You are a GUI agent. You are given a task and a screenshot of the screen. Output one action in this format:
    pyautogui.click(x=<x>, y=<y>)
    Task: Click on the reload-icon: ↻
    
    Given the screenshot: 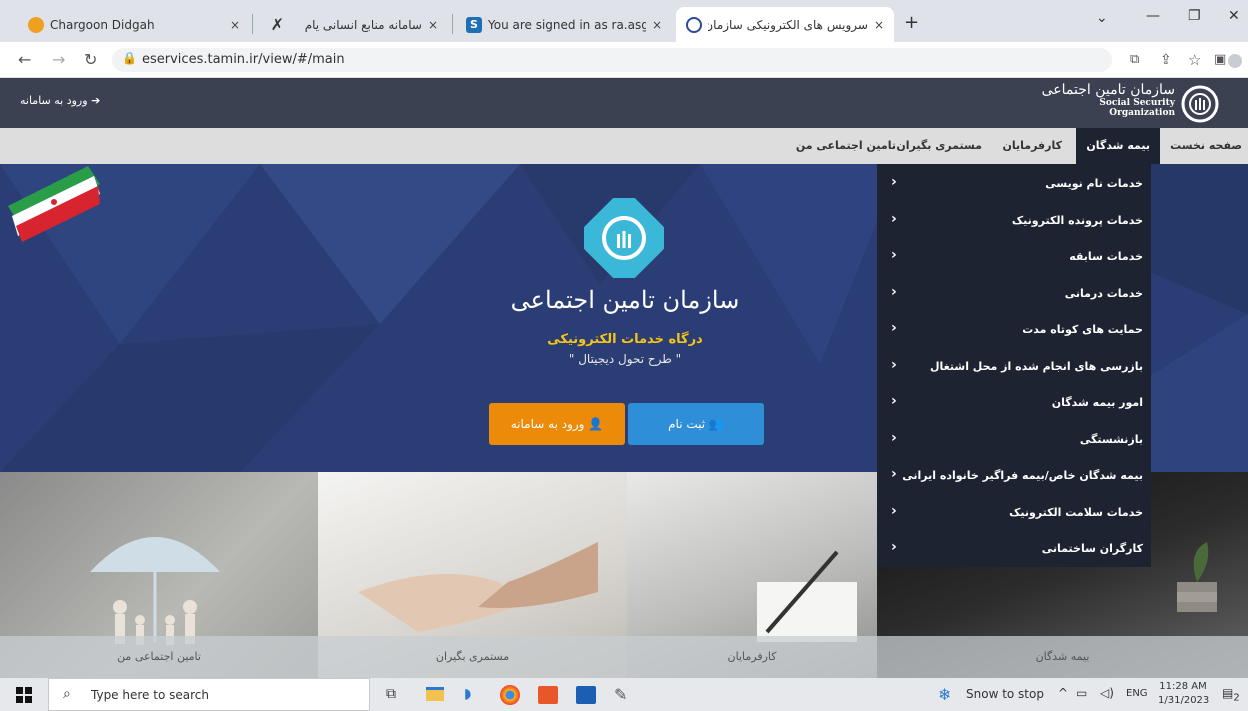 What is the action you would take?
    pyautogui.click(x=90, y=59)
    